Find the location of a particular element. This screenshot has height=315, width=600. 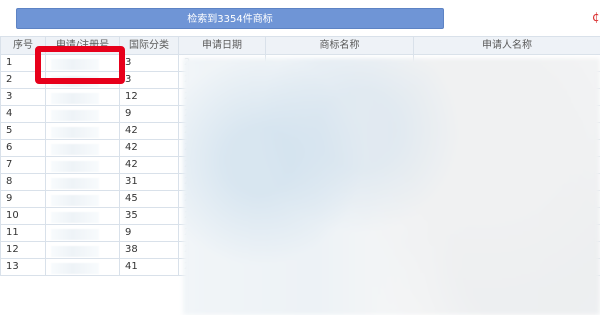

international-class-cell: 41 is located at coordinates (149, 267).